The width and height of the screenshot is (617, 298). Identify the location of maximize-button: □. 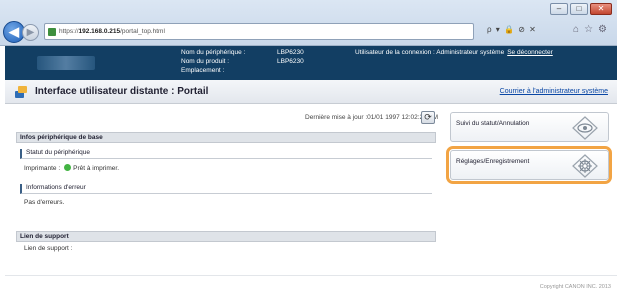
(579, 9).